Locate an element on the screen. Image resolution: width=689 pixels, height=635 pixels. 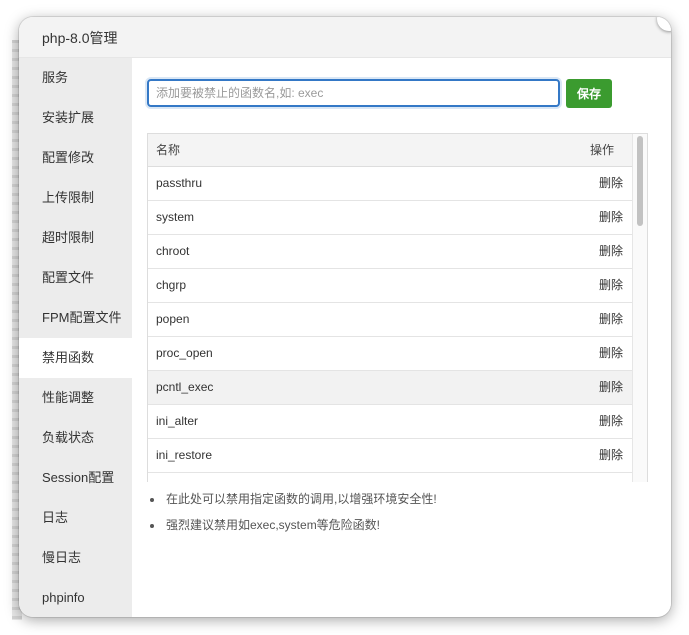
function-name: system is located at coordinates (175, 217).